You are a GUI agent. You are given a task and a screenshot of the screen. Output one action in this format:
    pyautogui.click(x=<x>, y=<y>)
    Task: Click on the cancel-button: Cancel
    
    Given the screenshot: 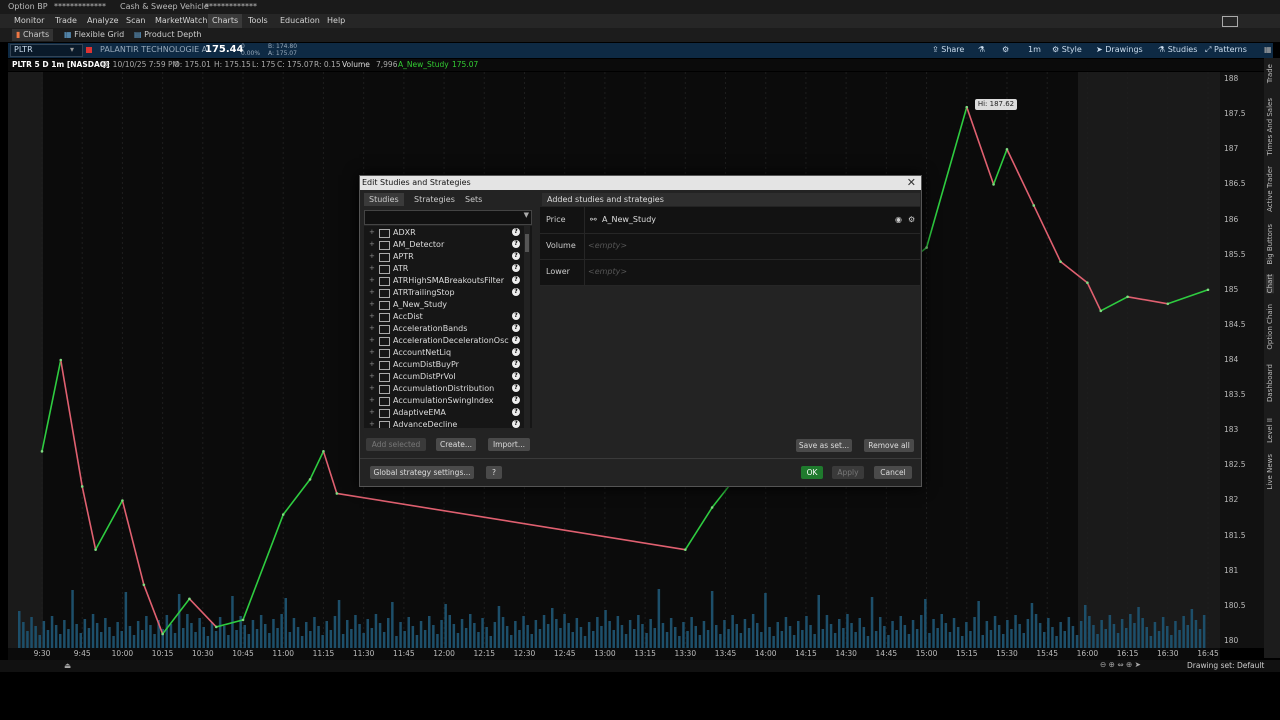 What is the action you would take?
    pyautogui.click(x=893, y=472)
    